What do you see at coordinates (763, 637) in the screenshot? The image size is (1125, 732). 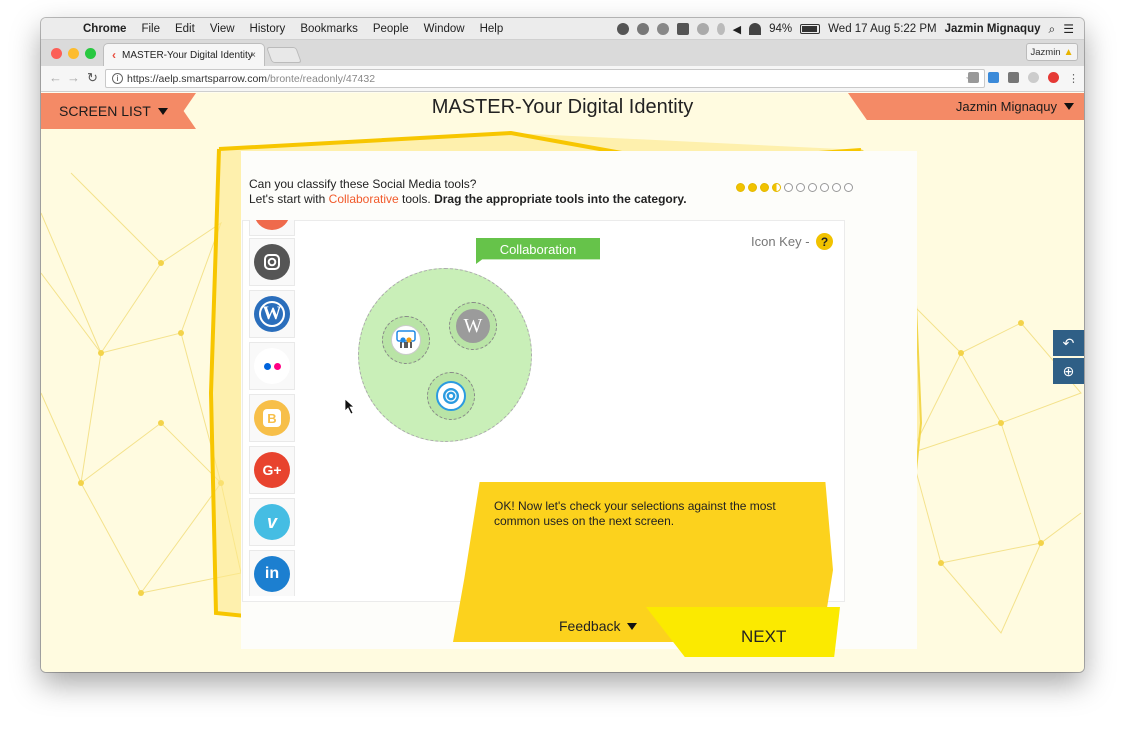 I see `next-button-label: NEXT` at bounding box center [763, 637].